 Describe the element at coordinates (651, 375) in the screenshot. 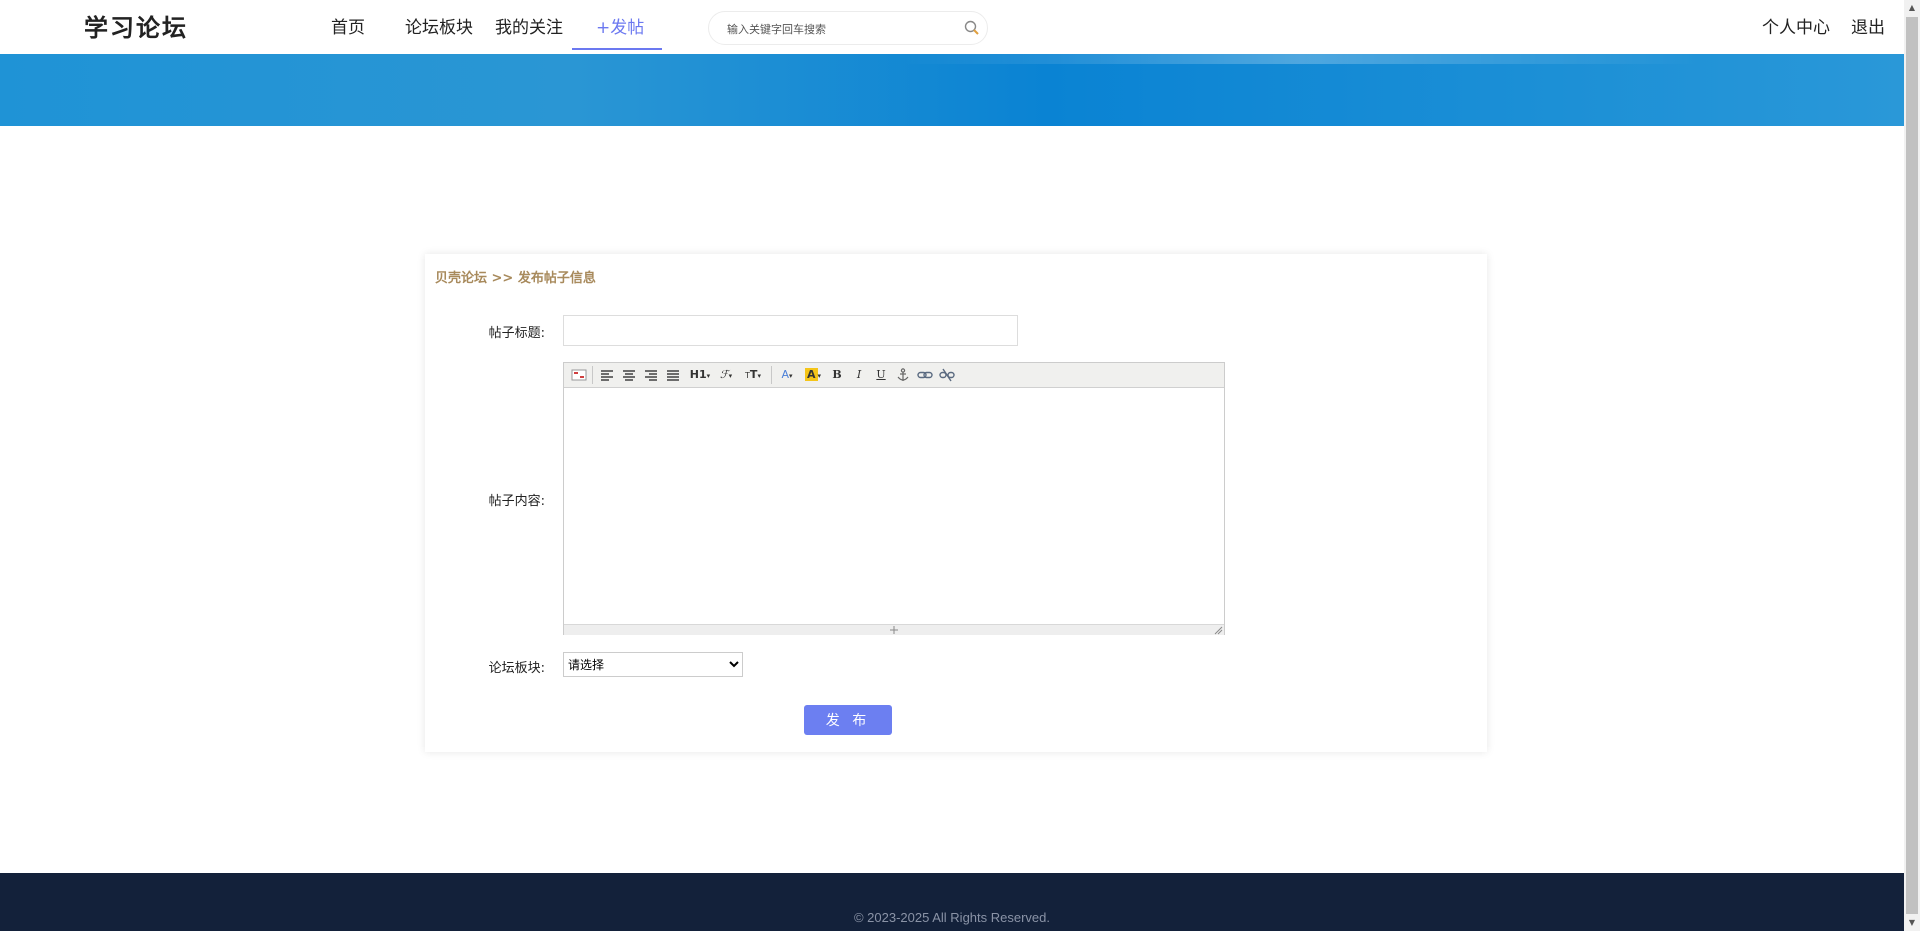

I see `align-right-icon` at that location.